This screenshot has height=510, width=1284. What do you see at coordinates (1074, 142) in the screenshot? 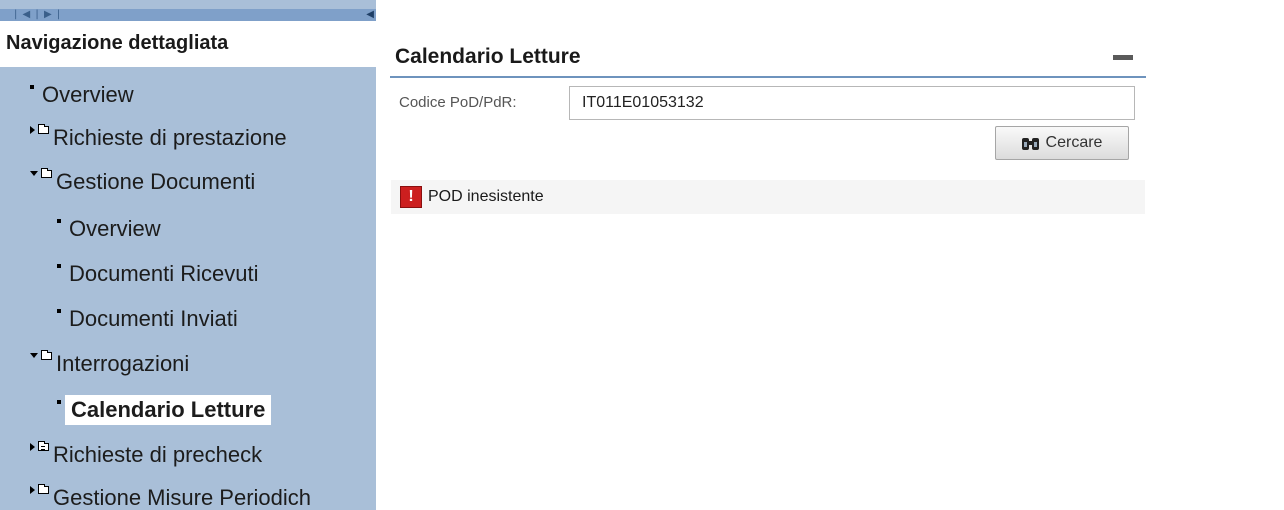
I see `search-button-label: Cercare` at bounding box center [1074, 142].